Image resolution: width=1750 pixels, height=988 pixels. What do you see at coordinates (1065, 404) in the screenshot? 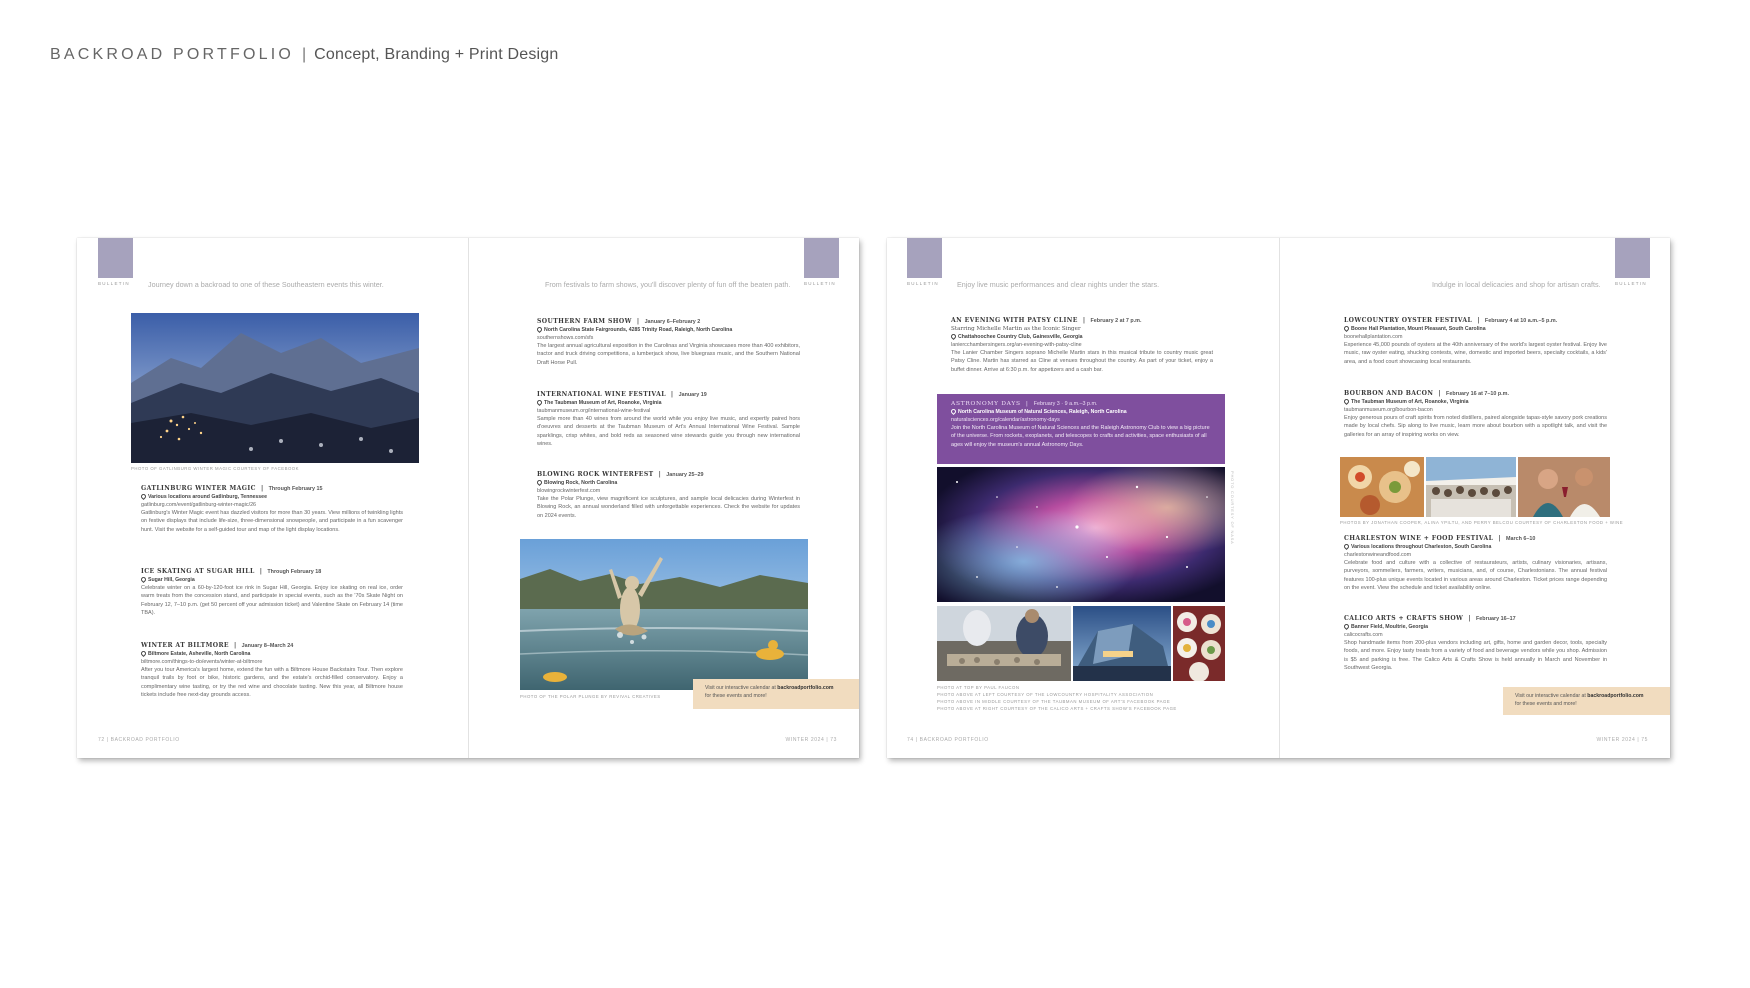
I see `event-date: February 3 · 9 a.m.–3 p.m.` at bounding box center [1065, 404].